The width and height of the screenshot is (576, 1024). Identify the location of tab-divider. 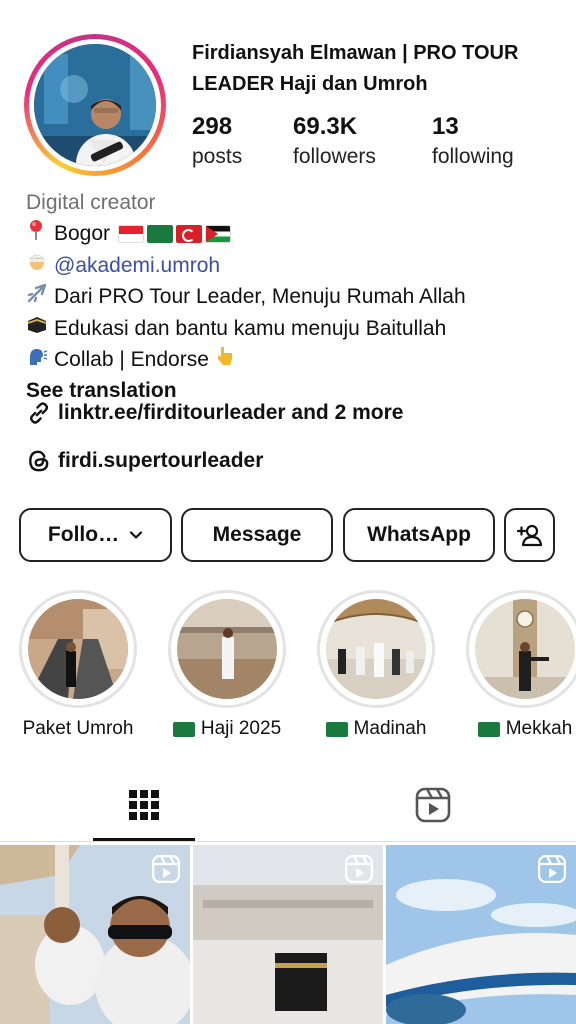
(288, 841).